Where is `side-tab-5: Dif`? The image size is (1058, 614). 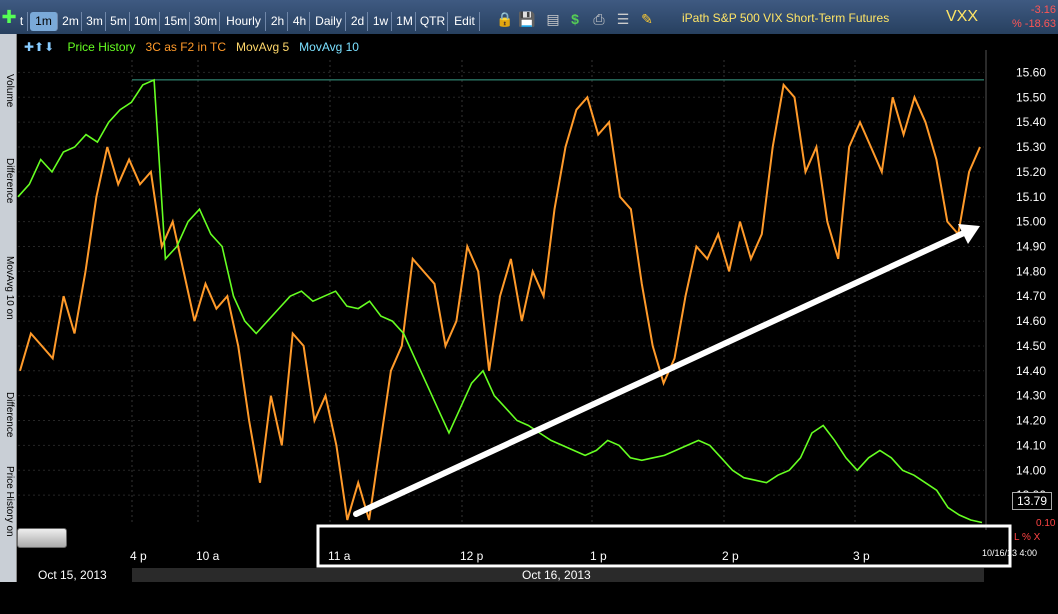
side-tab-5: Dif is located at coordinates (7, 601).